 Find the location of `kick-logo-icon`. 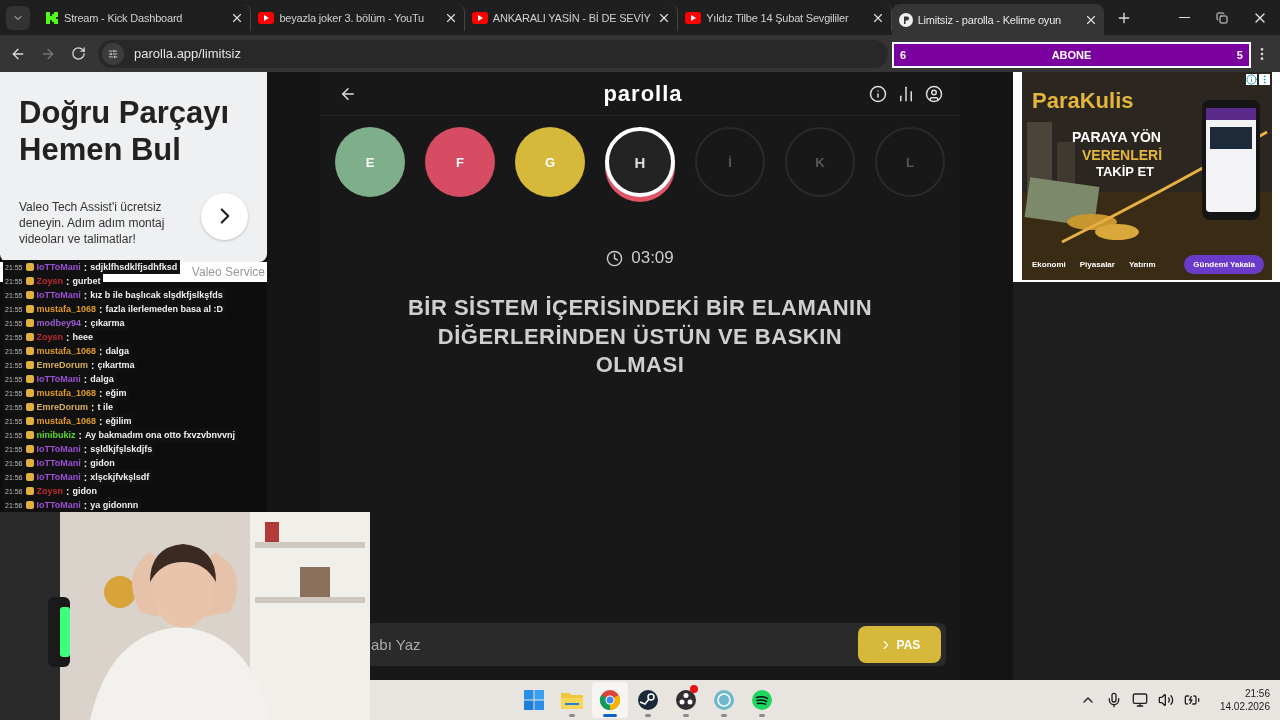

kick-logo-icon is located at coordinates (52, 17).